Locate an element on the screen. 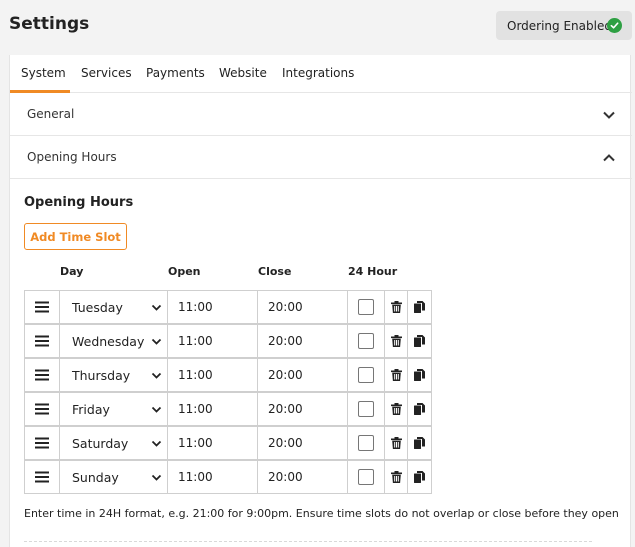 The image size is (635, 547). day-select: Wednesday is located at coordinates (113, 341).